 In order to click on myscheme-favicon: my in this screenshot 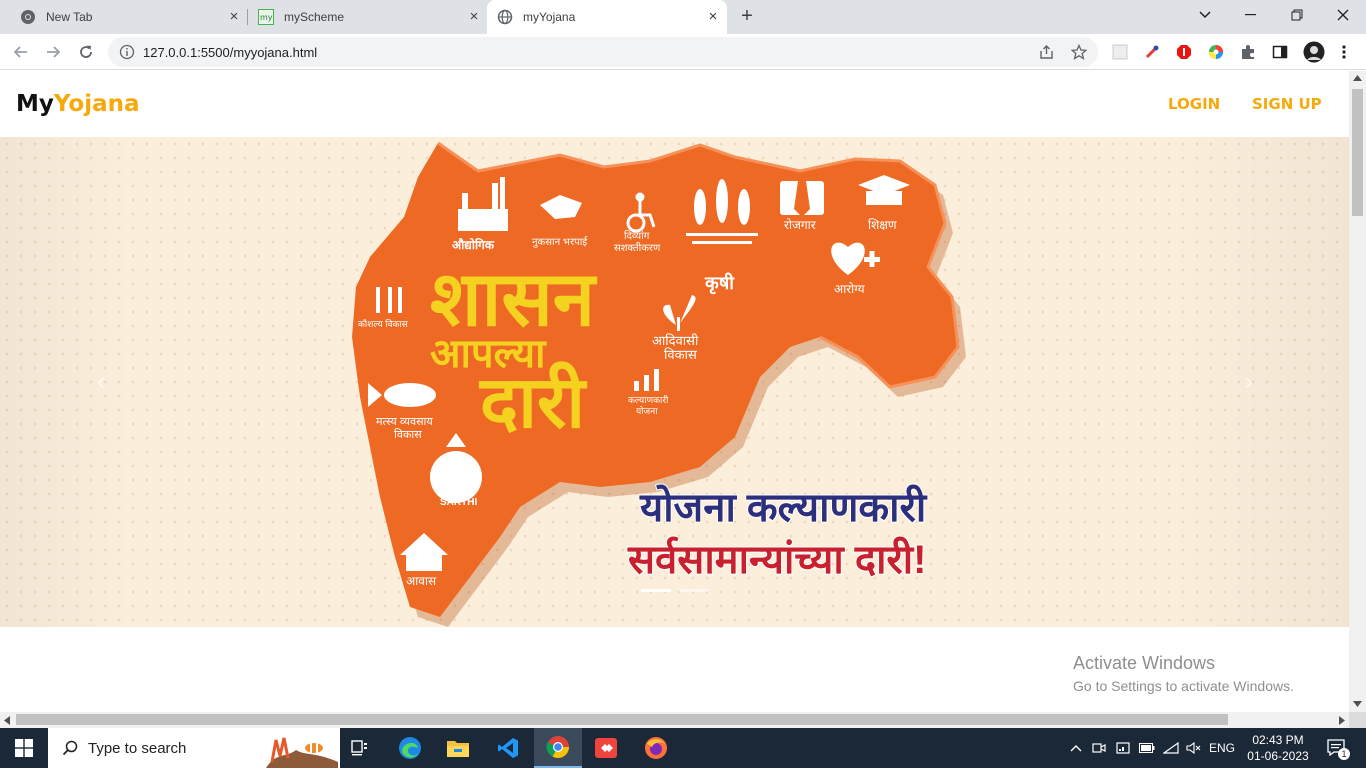, I will do `click(266, 17)`.